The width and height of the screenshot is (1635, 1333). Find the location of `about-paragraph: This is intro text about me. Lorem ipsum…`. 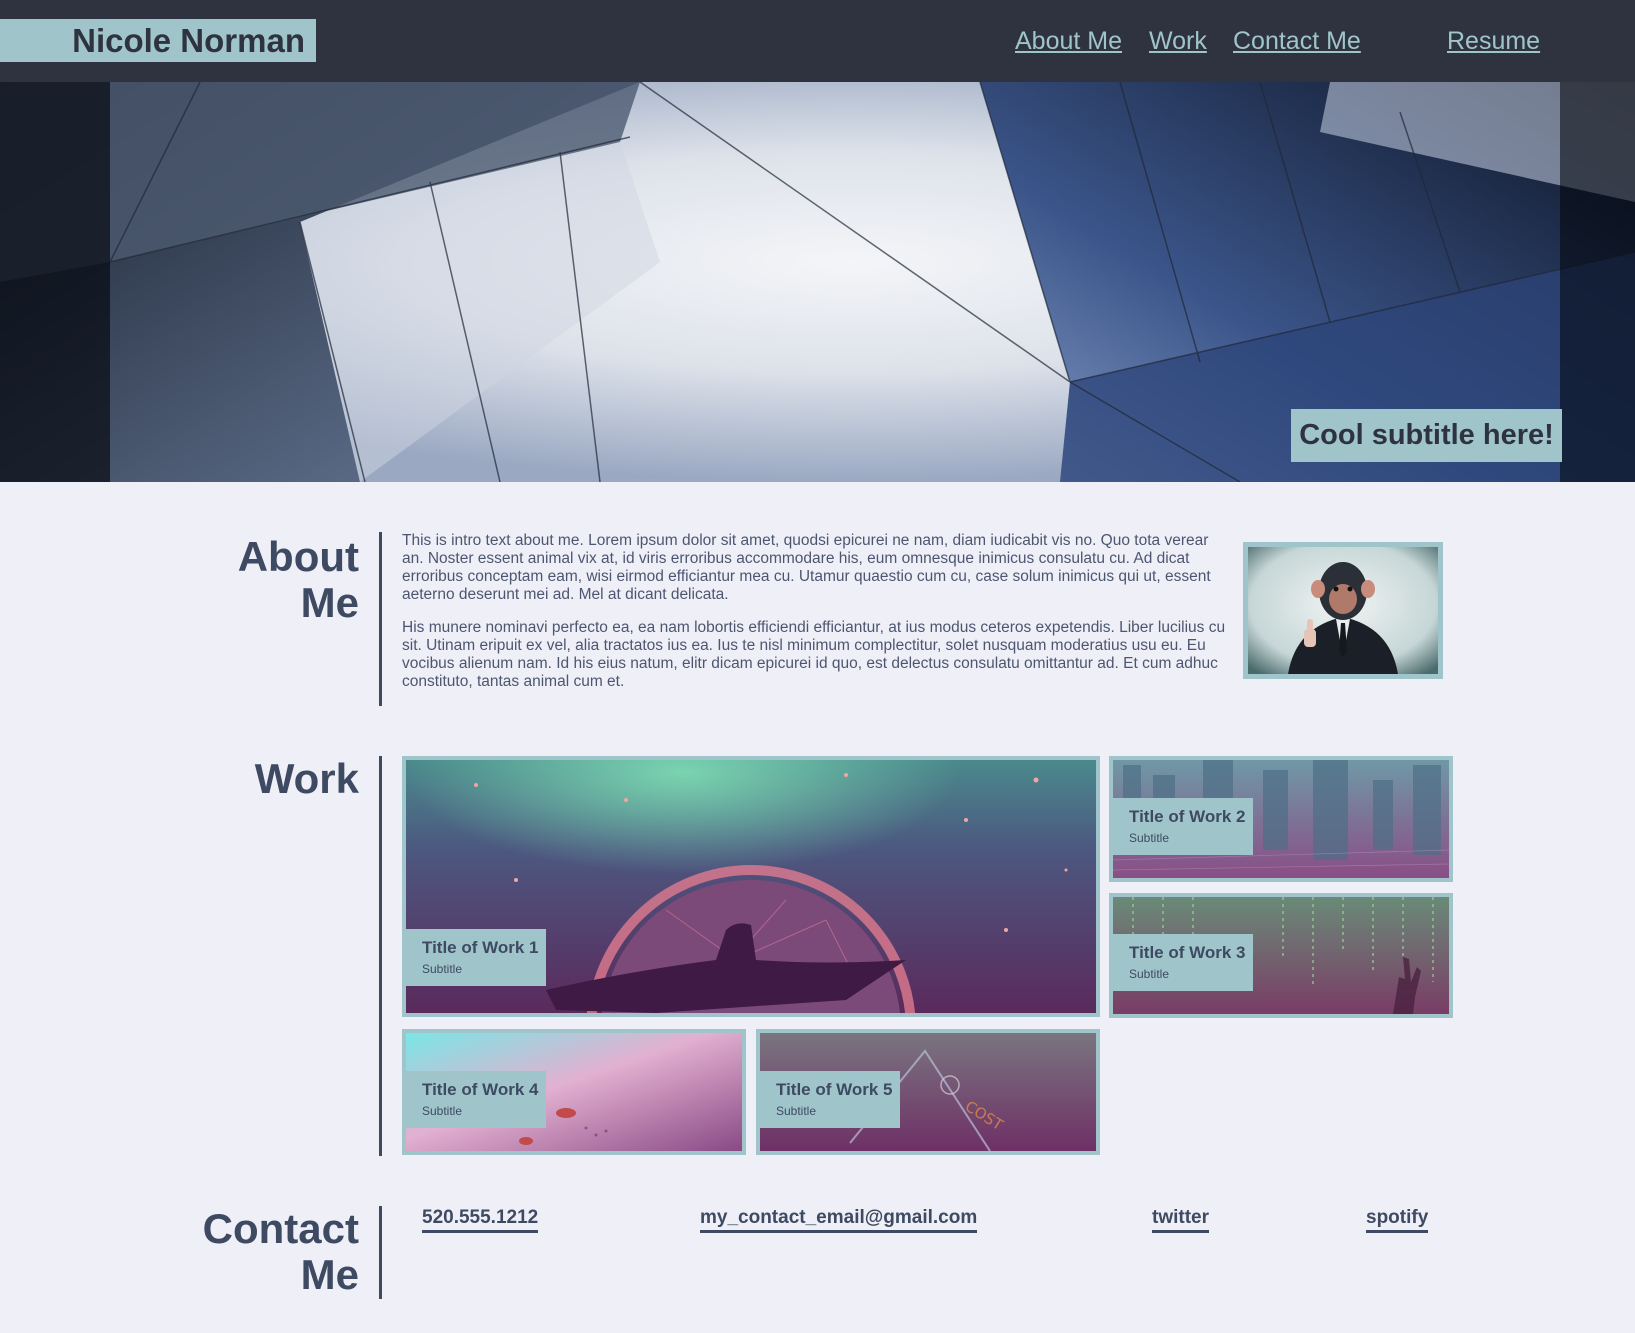

about-paragraph: This is intro text about me. Lorem ipsum… is located at coordinates (806, 567).